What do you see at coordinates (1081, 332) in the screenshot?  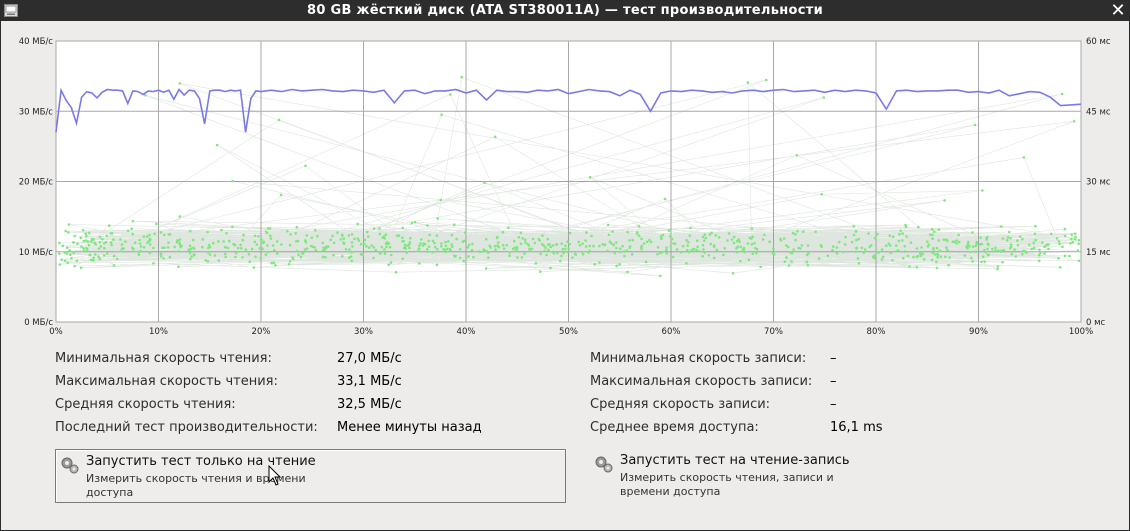 I see `x-tick-label: 100%` at bounding box center [1081, 332].